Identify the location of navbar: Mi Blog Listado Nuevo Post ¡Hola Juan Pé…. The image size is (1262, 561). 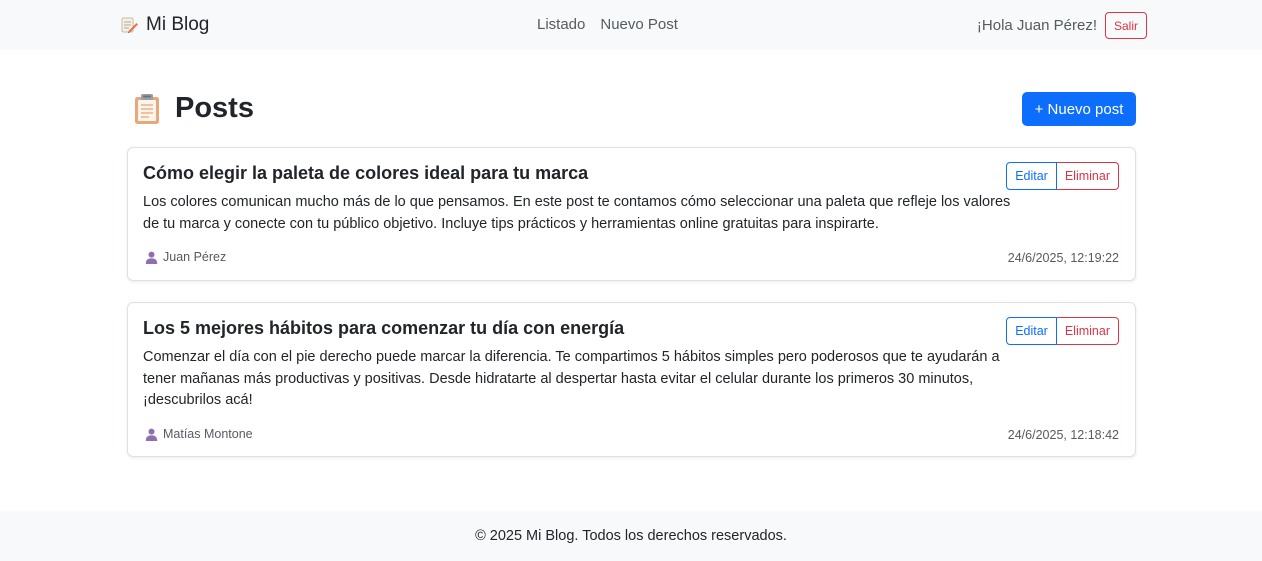
(631, 25).